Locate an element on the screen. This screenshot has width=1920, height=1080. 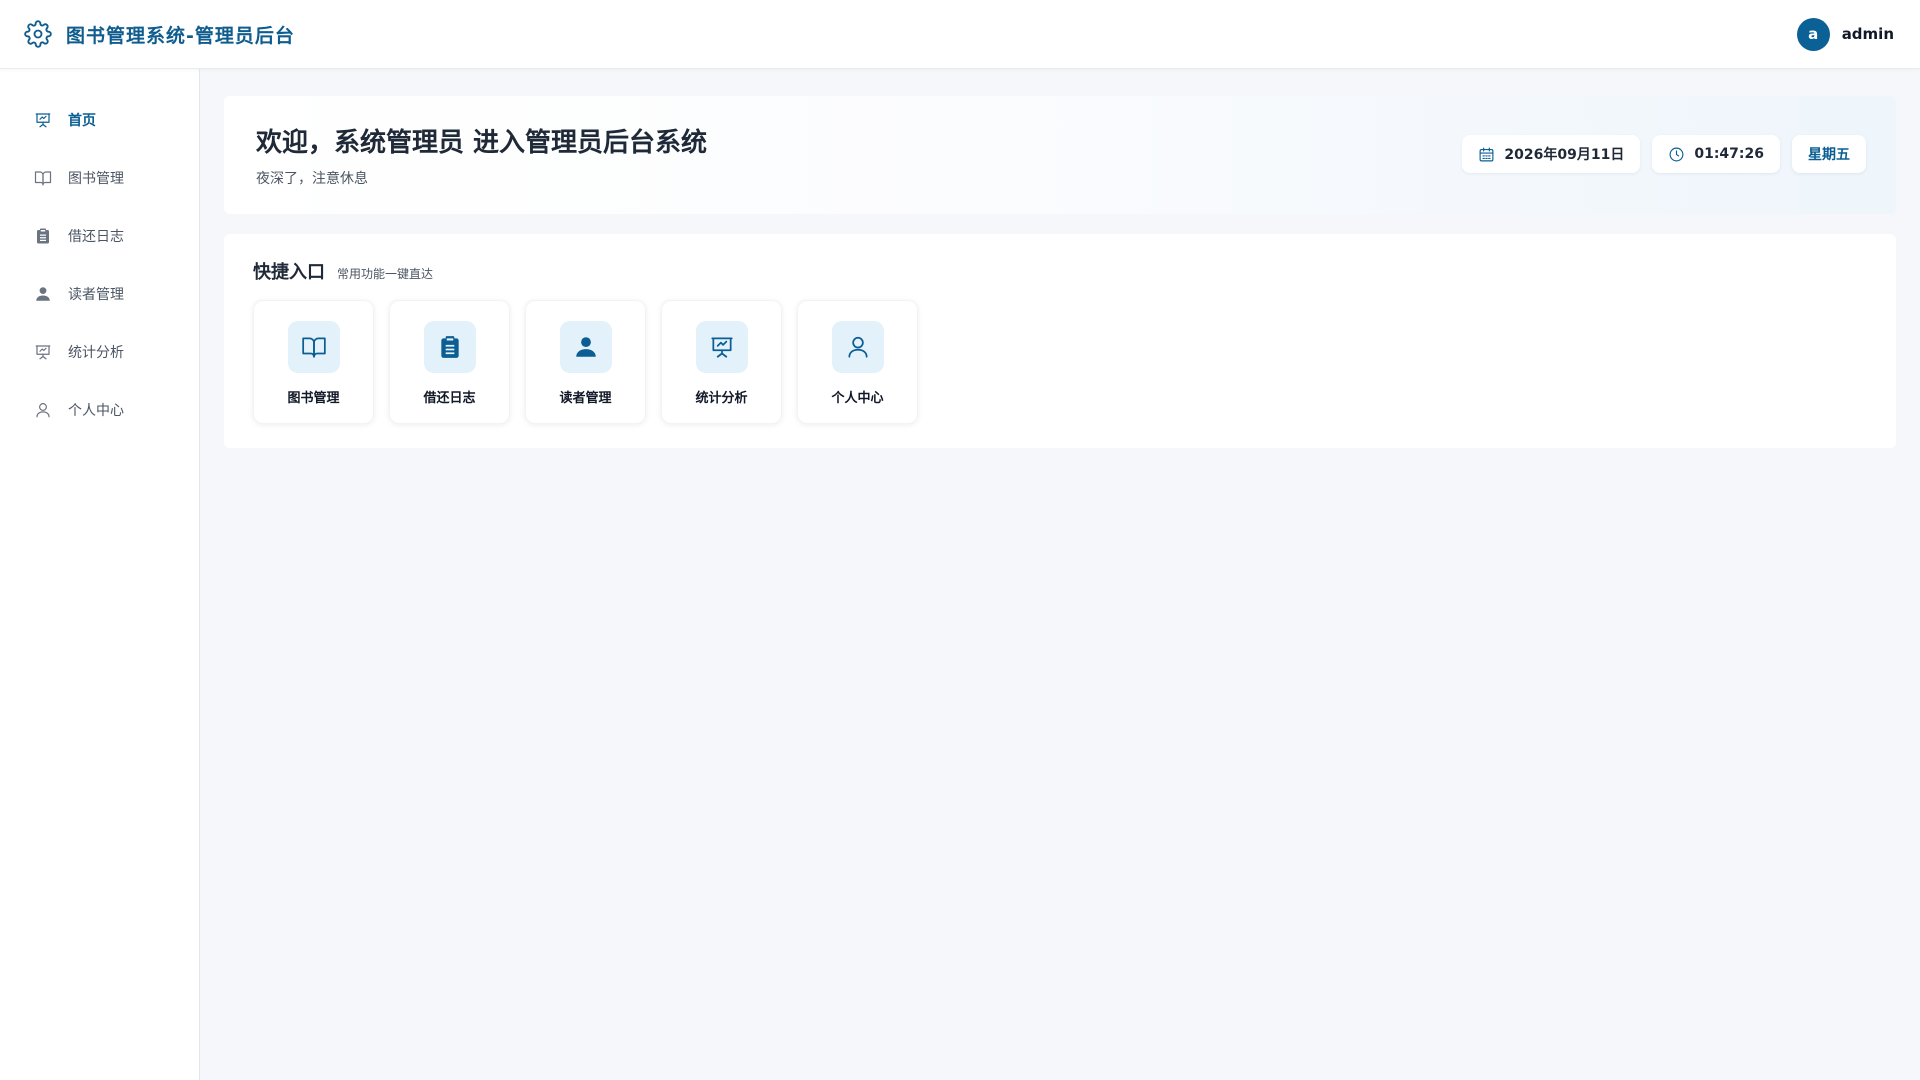
quick-card-readers: 读者管理 is located at coordinates (585, 362).